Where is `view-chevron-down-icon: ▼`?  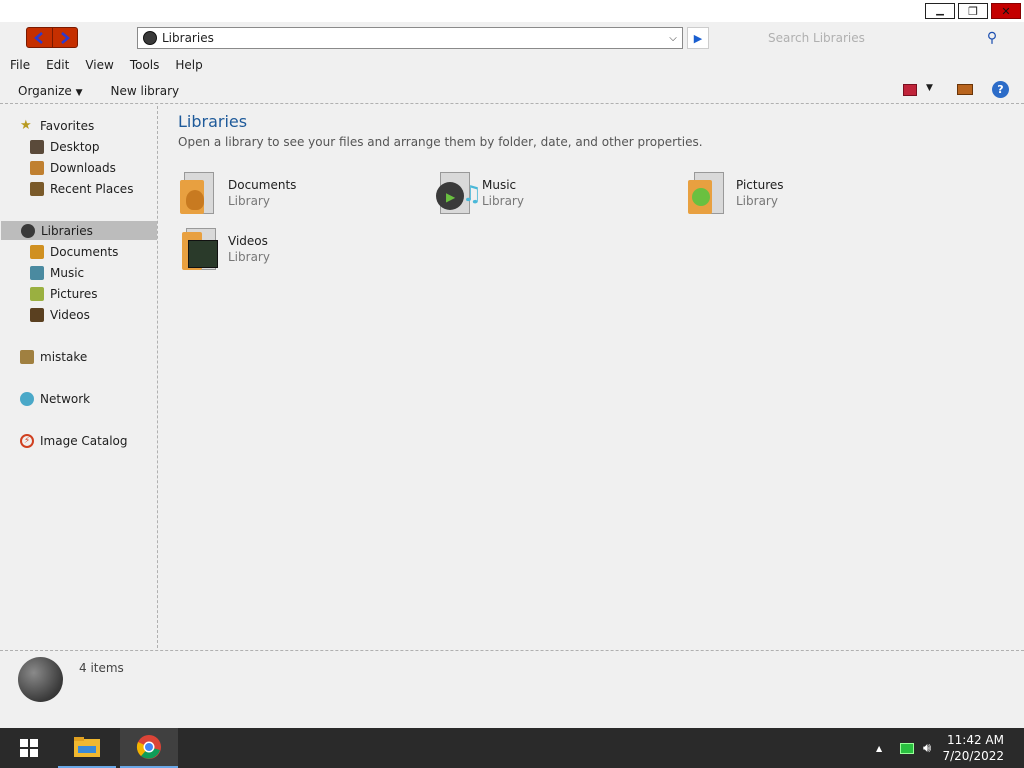
view-chevron-down-icon: ▼ is located at coordinates (929, 88).